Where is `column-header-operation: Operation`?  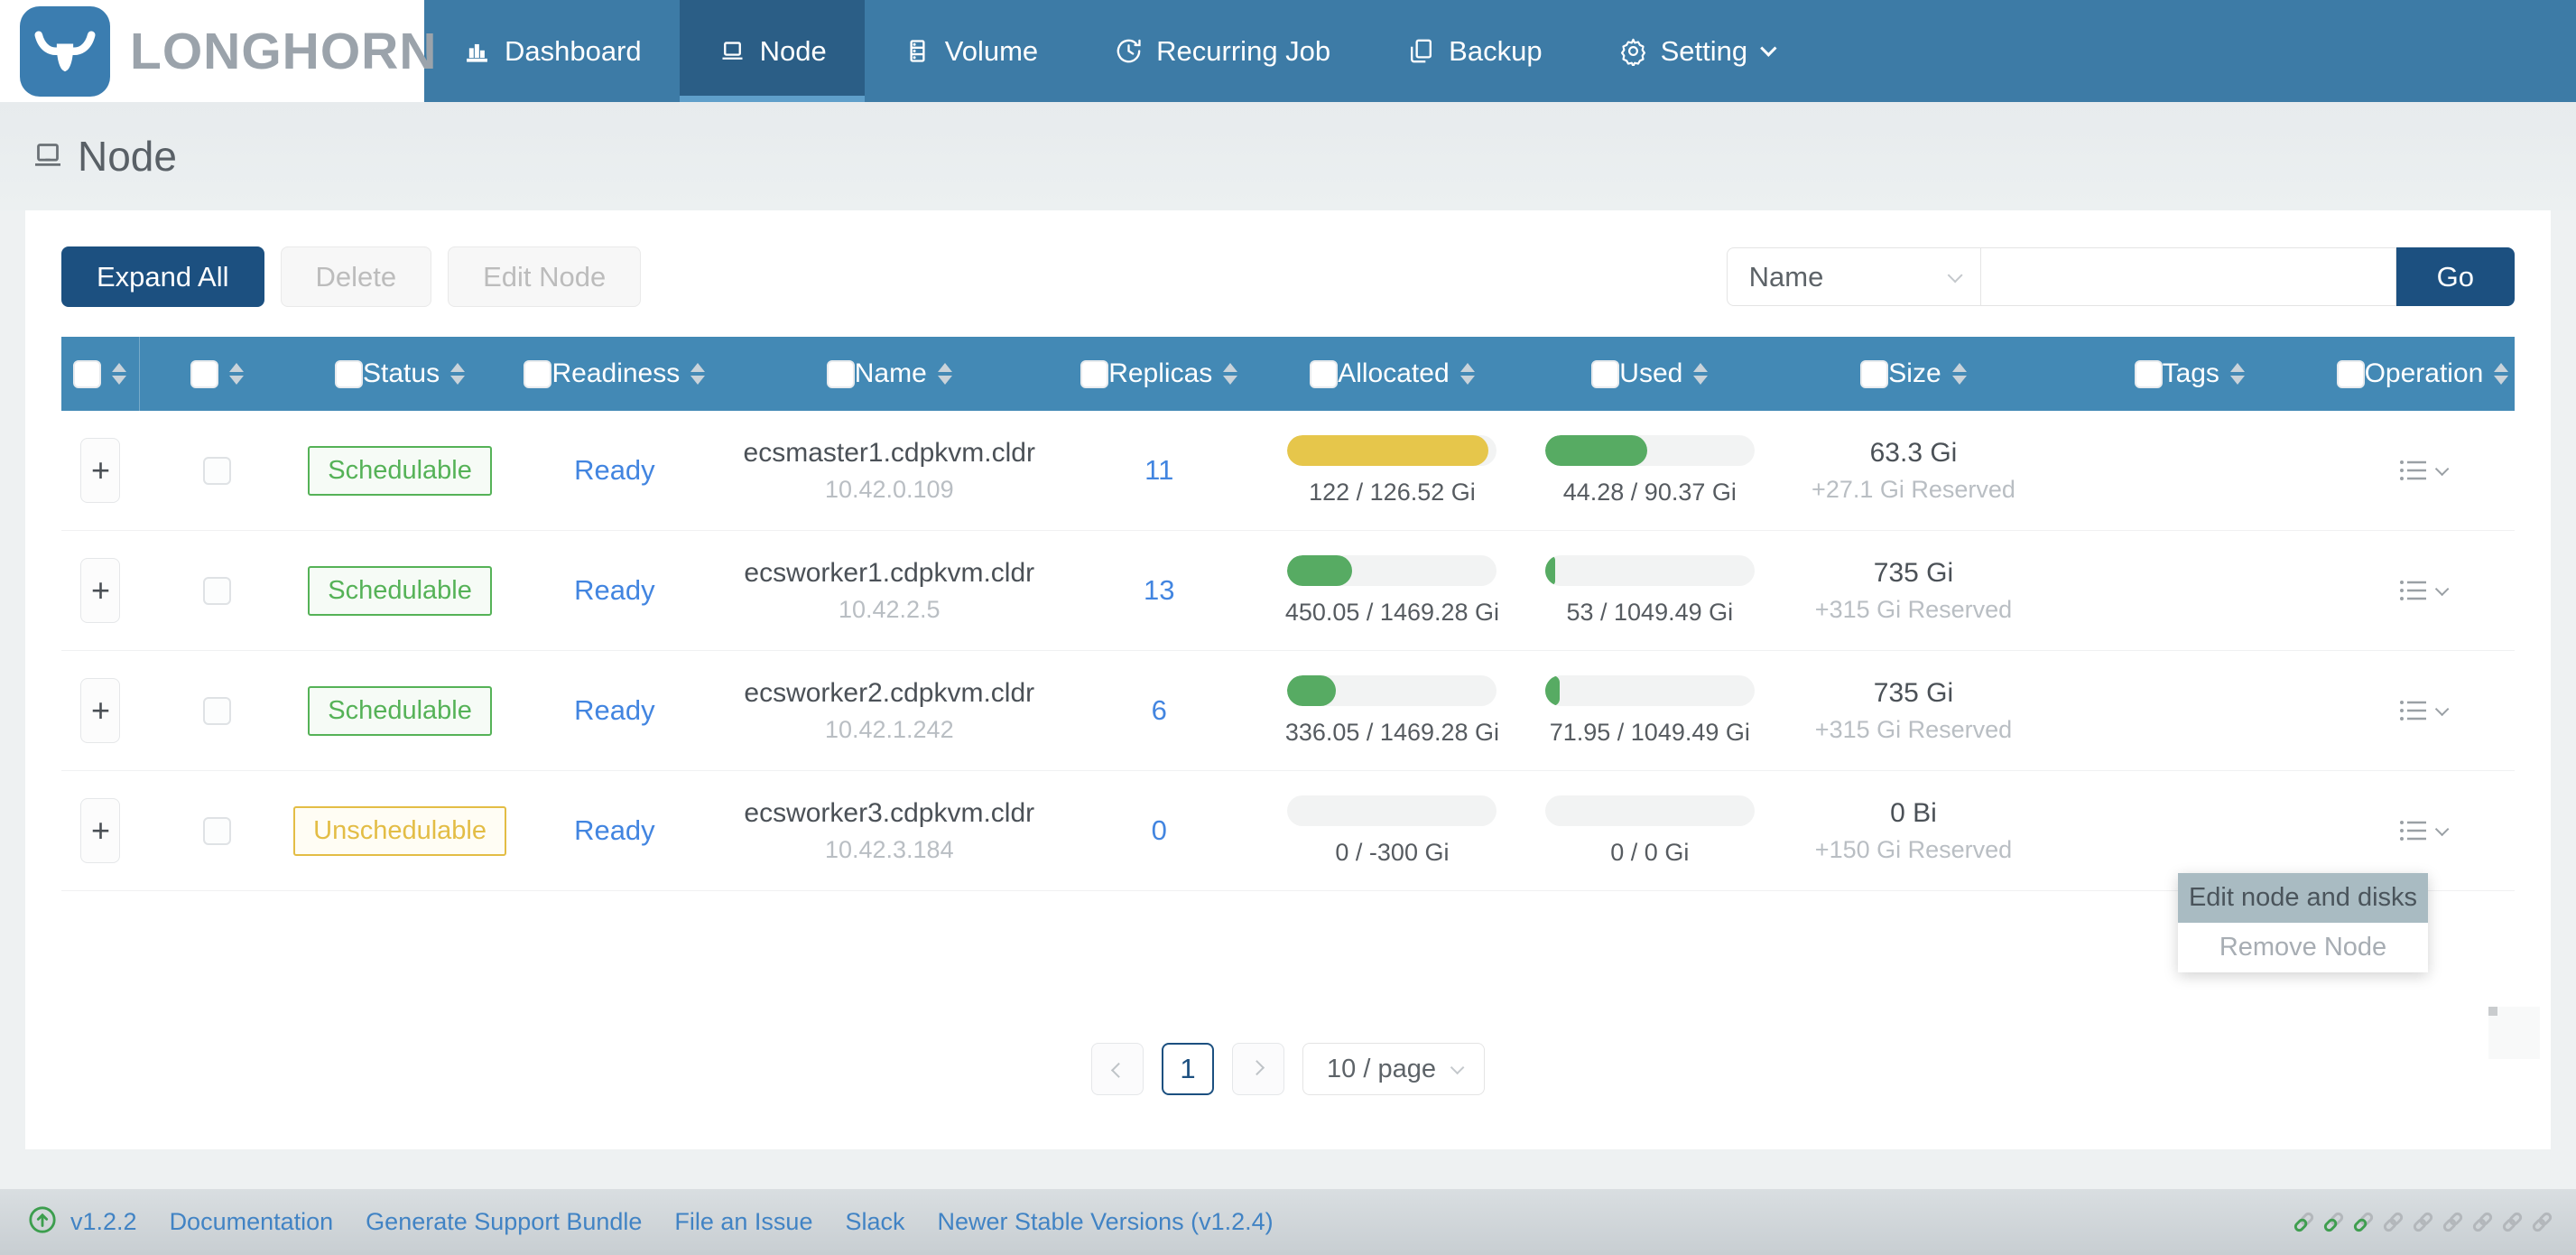
column-header-operation: Operation is located at coordinates (2422, 374).